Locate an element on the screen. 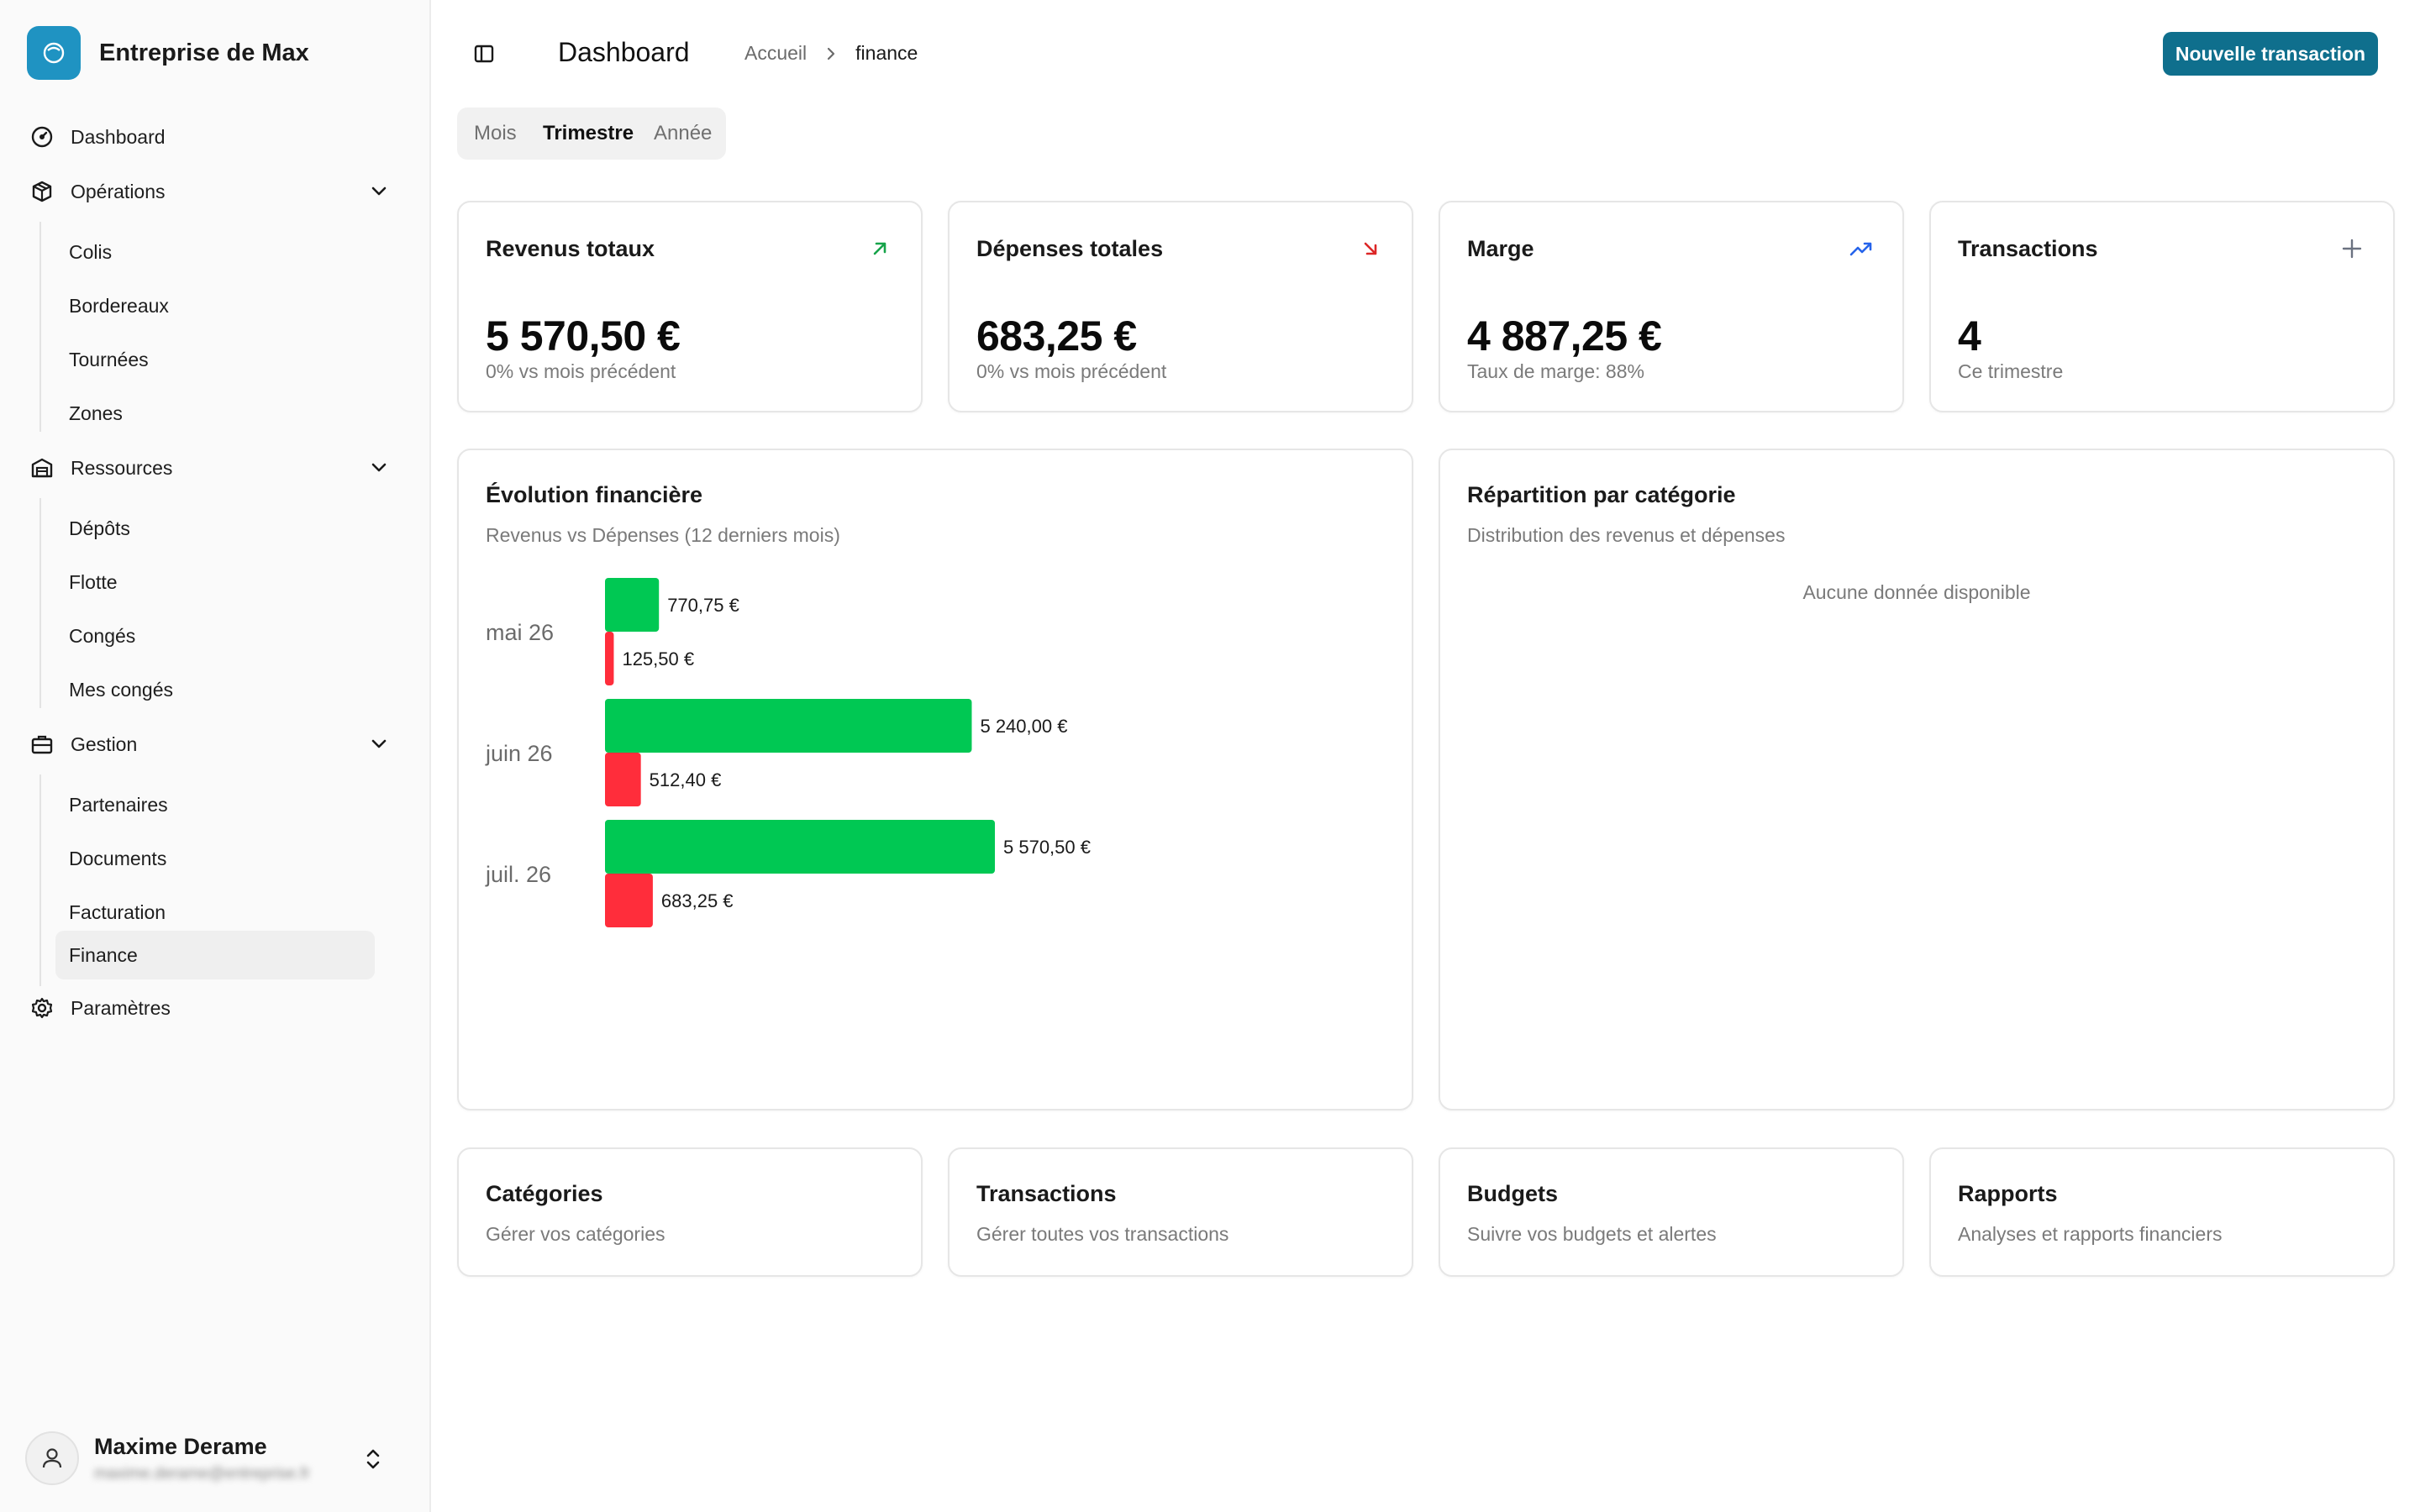 Image resolution: width=2420 pixels, height=1512 pixels. sidebar-toggle-icon is located at coordinates (484, 54).